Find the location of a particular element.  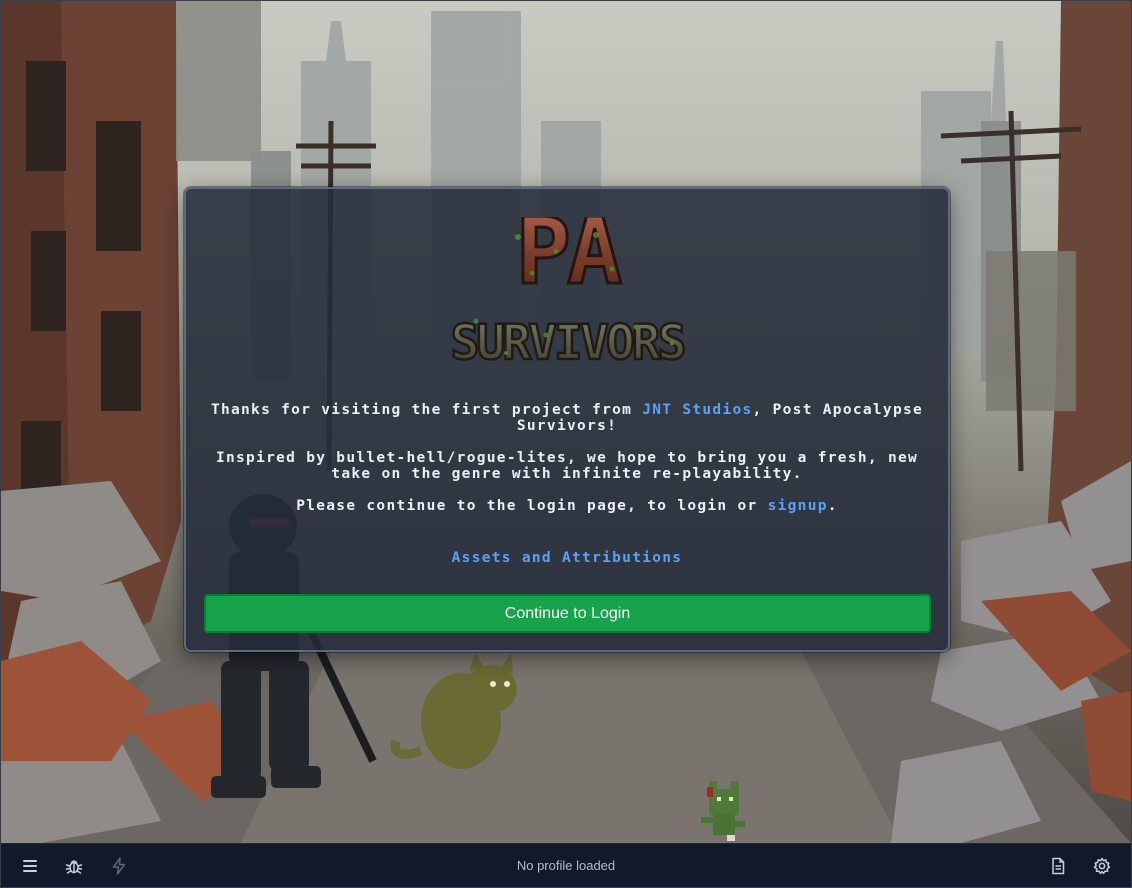

jnt-studios-link: JNT Studios is located at coordinates (697, 410).